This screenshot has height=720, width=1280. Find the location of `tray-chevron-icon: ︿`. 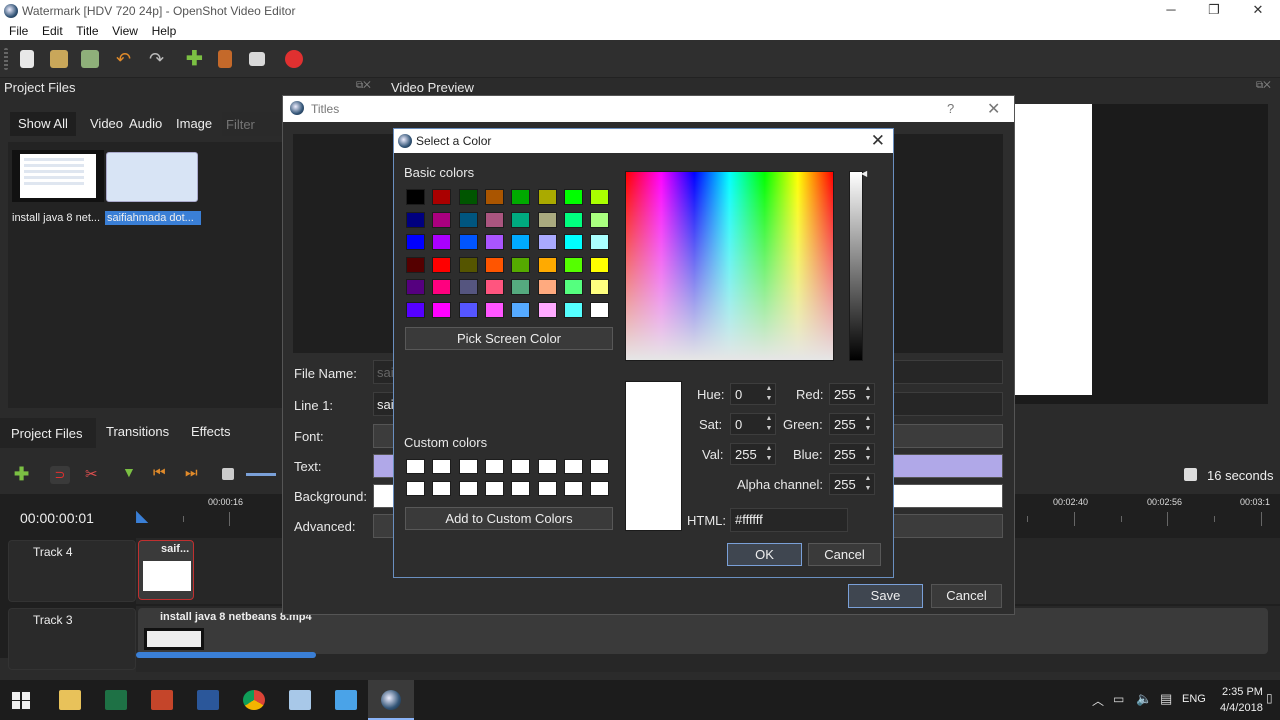

tray-chevron-icon: ︿ is located at coordinates (1098, 700).